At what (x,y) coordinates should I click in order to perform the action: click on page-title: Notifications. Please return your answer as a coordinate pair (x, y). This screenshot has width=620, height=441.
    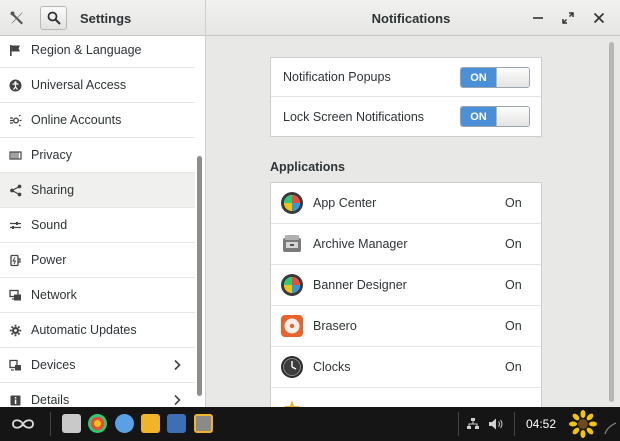
    Looking at the image, I should click on (411, 18).